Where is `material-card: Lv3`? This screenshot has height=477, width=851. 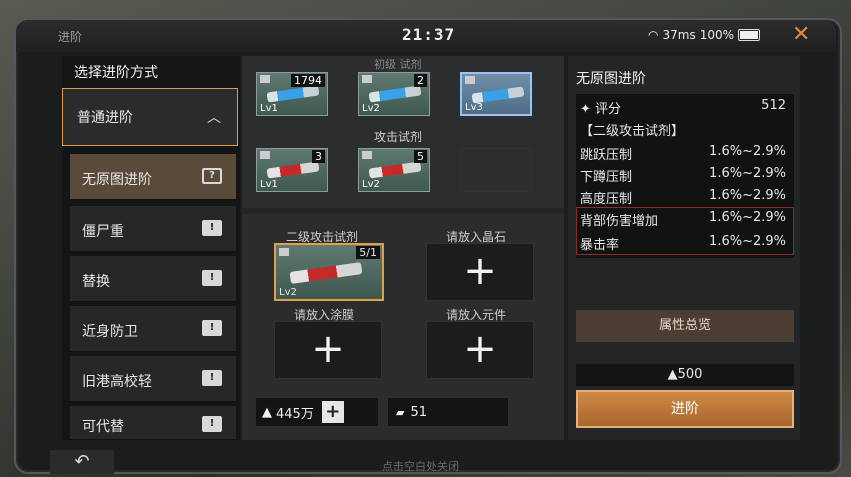 material-card: Lv3 is located at coordinates (496, 94).